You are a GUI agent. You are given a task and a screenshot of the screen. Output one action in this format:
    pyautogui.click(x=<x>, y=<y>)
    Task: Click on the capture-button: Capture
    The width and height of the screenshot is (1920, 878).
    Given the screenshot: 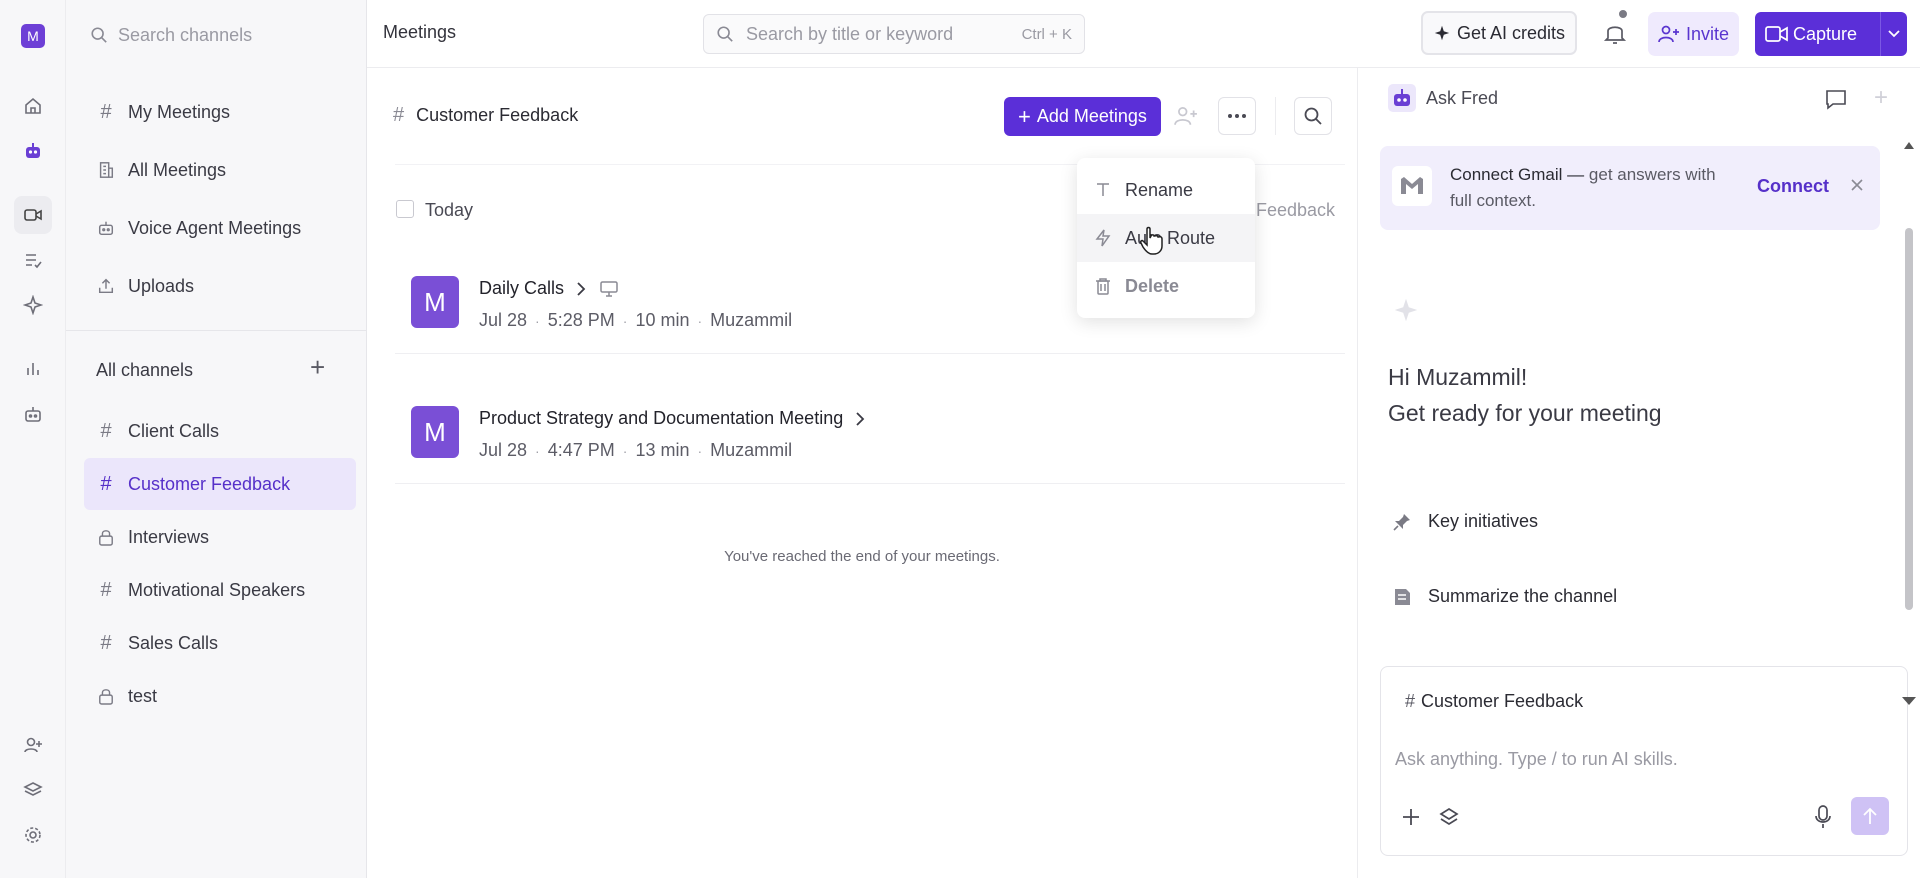 What is the action you would take?
    pyautogui.click(x=1831, y=34)
    